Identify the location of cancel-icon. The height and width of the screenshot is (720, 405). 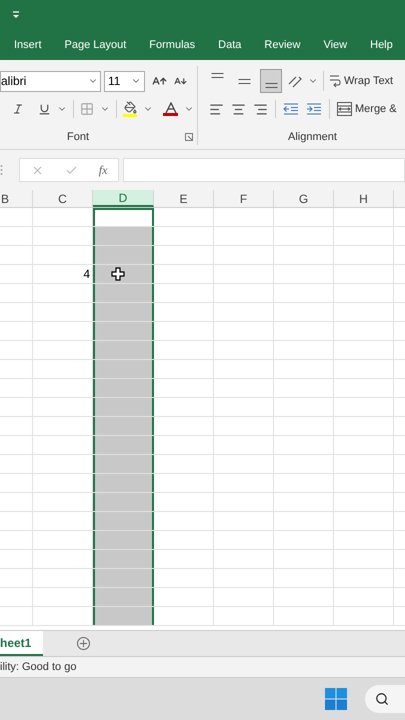
(37, 170).